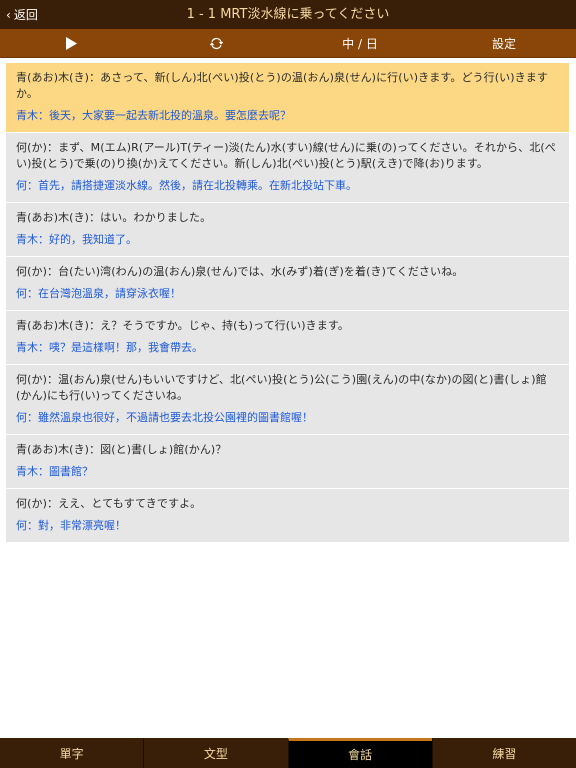 The height and width of the screenshot is (768, 576). Describe the element at coordinates (360, 43) in the screenshot. I see `language-toggle-button: 中 / 日` at that location.